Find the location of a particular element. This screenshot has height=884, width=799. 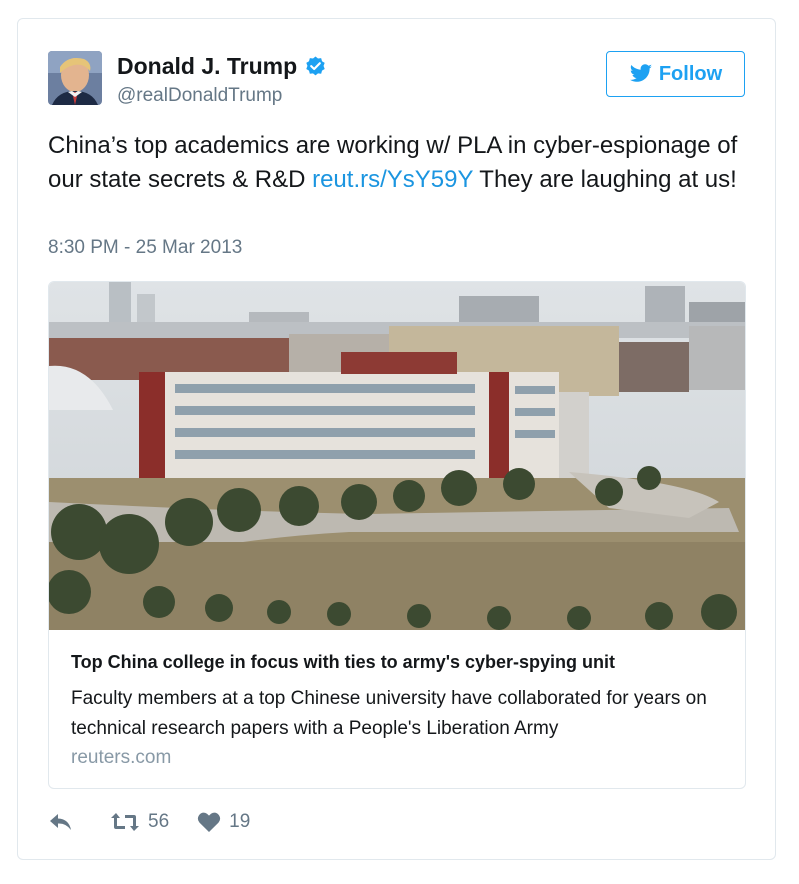

heart-icon is located at coordinates (209, 822).